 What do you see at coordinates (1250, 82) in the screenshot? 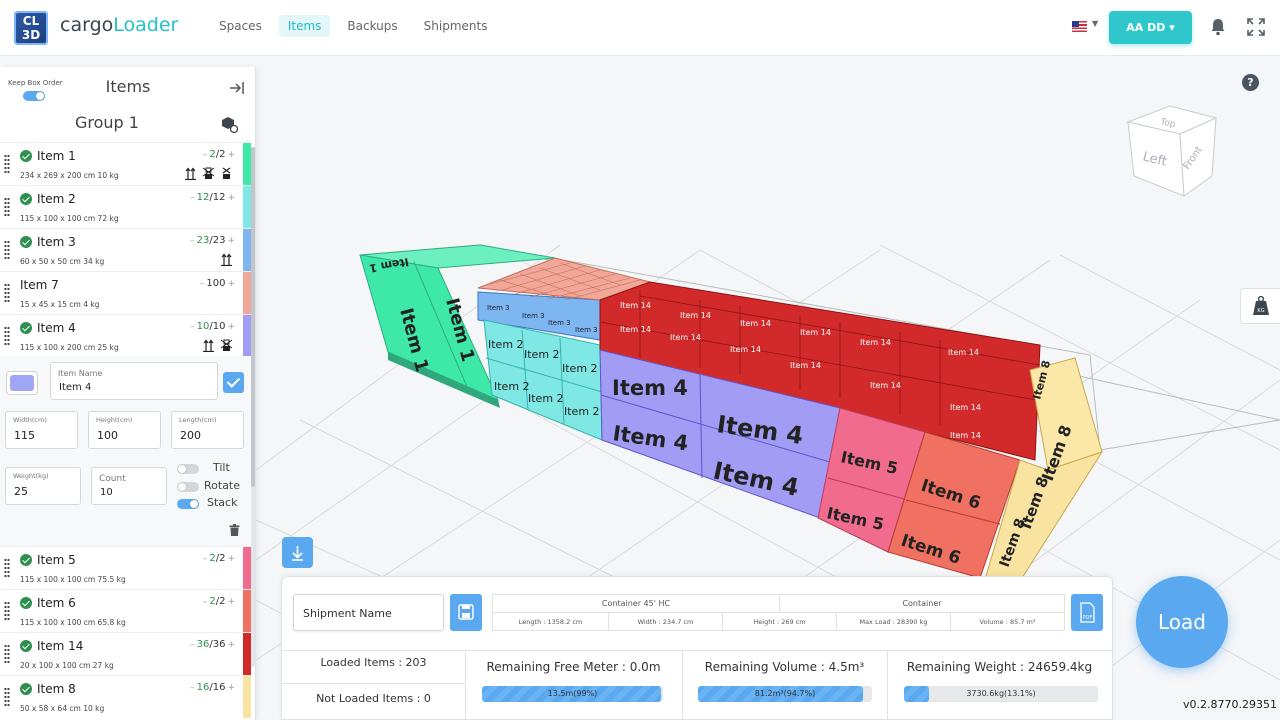
I see `help-icon: ?` at bounding box center [1250, 82].